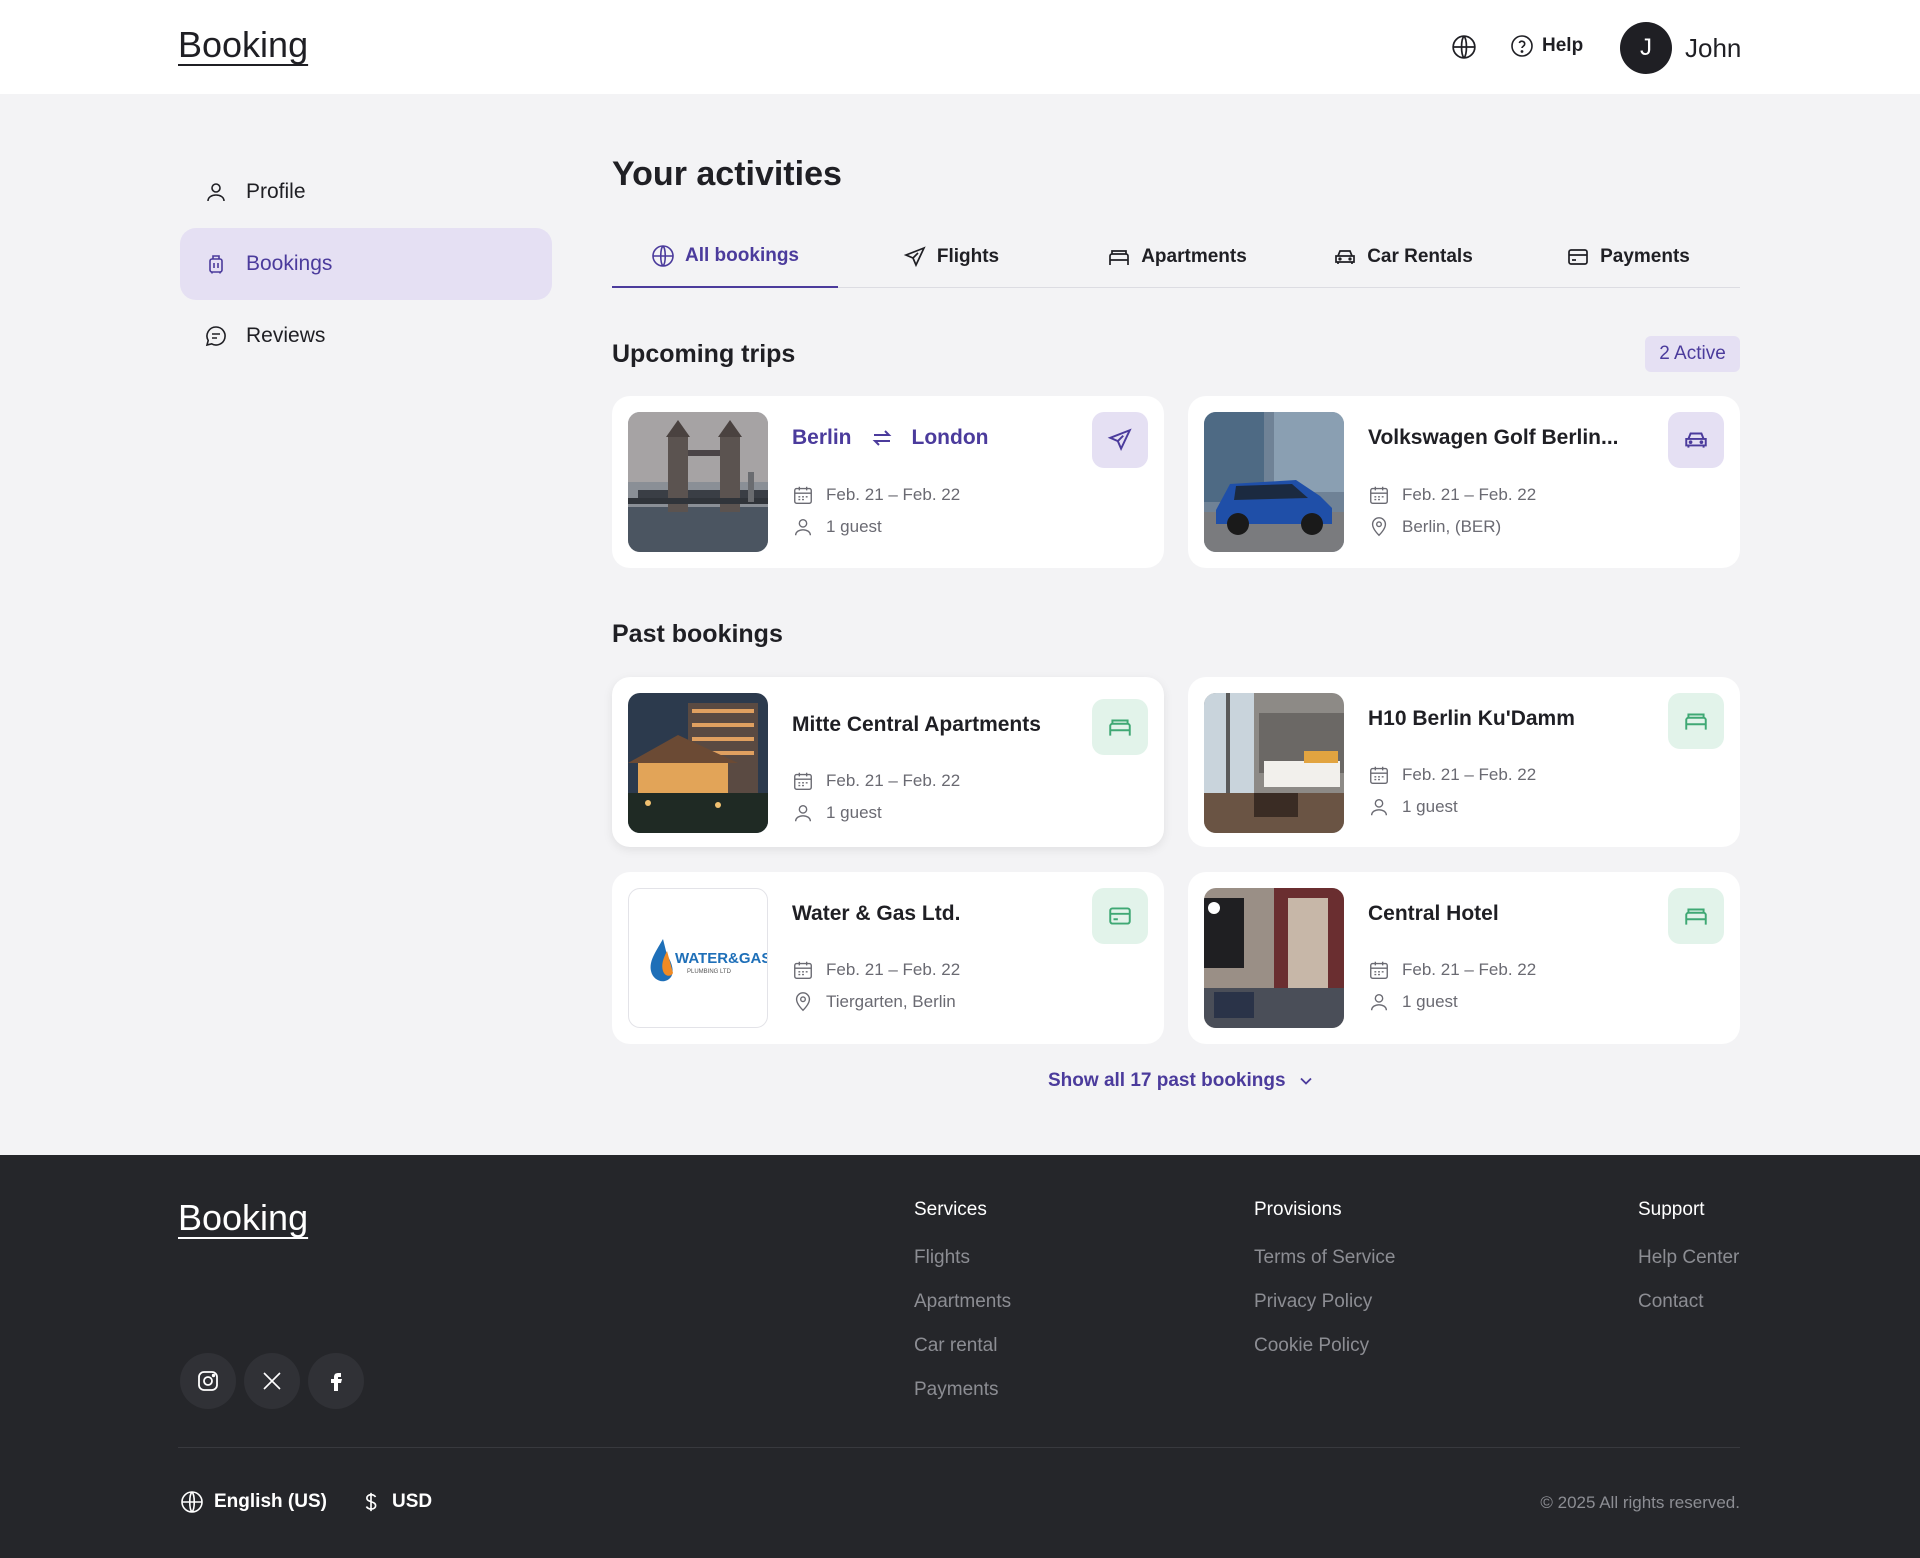 This screenshot has width=1920, height=1558. Describe the element at coordinates (1324, 1302) in the screenshot. I see `footer-link-privacy: Privacy Policy` at that location.